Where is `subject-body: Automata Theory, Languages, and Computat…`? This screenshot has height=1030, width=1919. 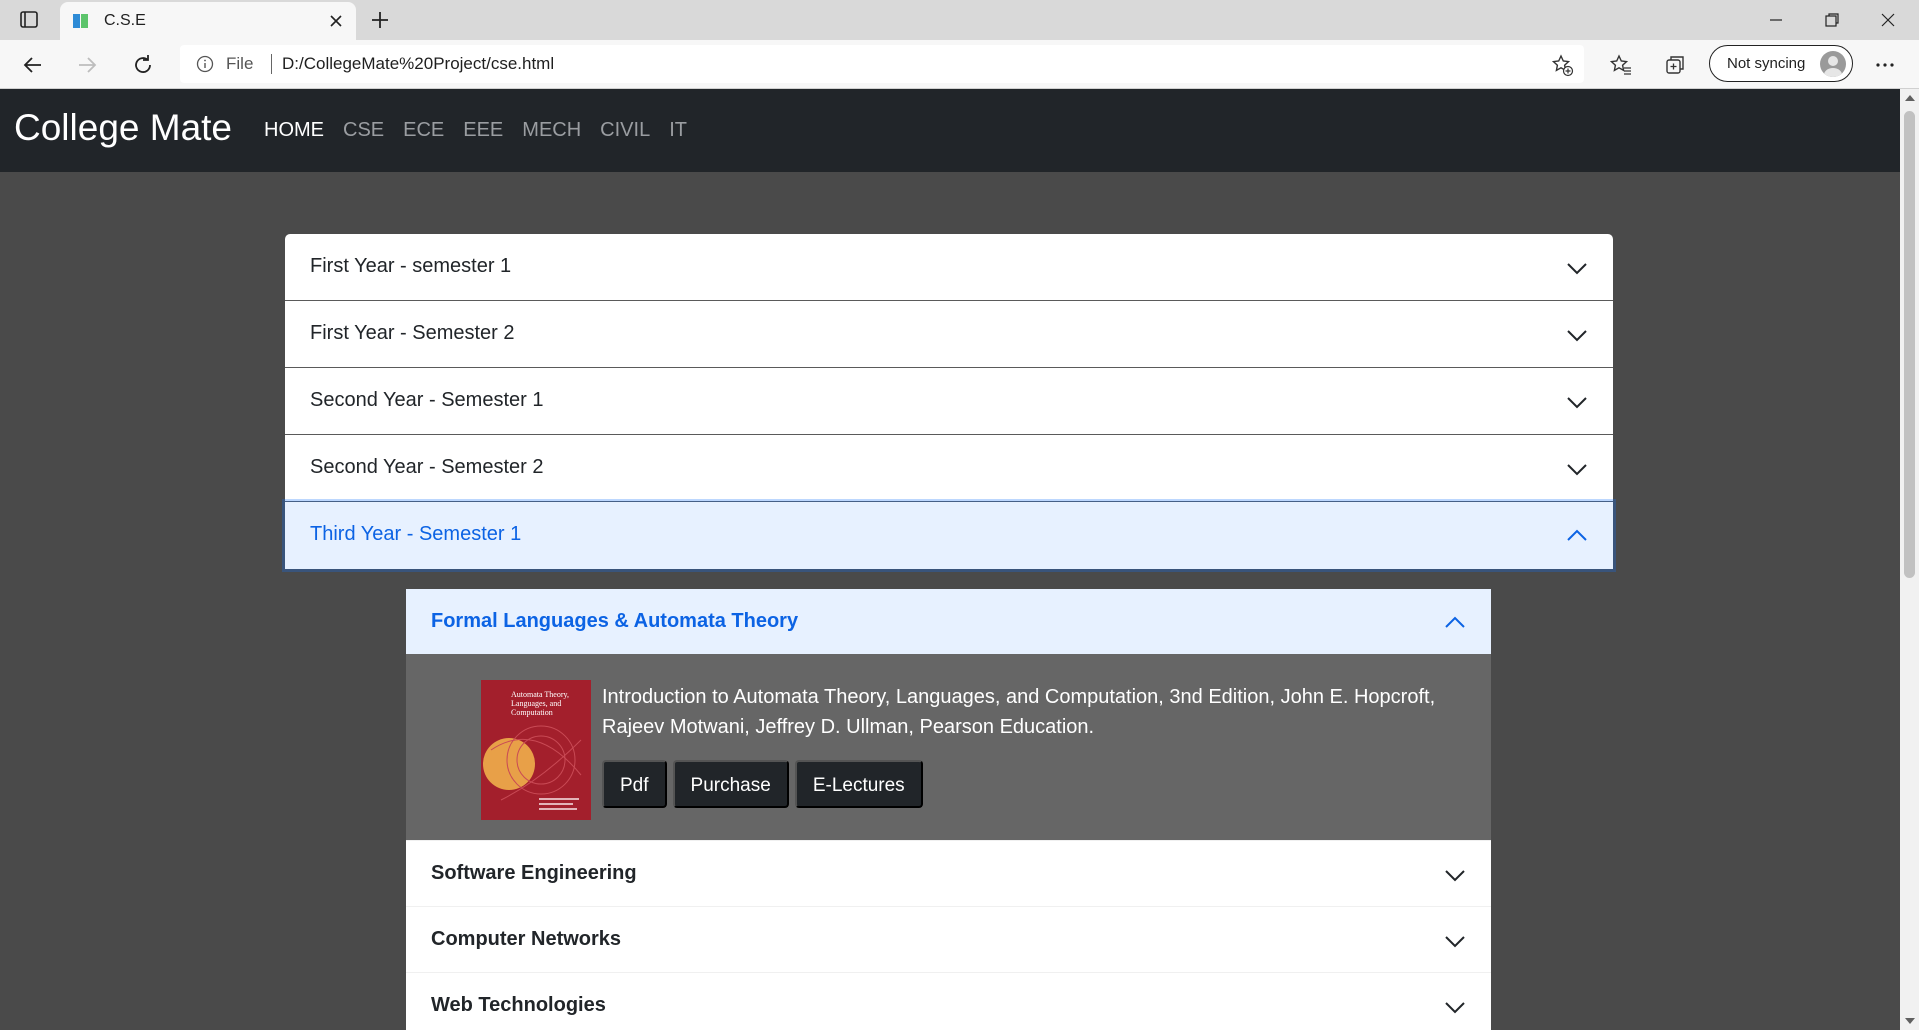 subject-body: Automata Theory, Languages, and Computat… is located at coordinates (948, 747).